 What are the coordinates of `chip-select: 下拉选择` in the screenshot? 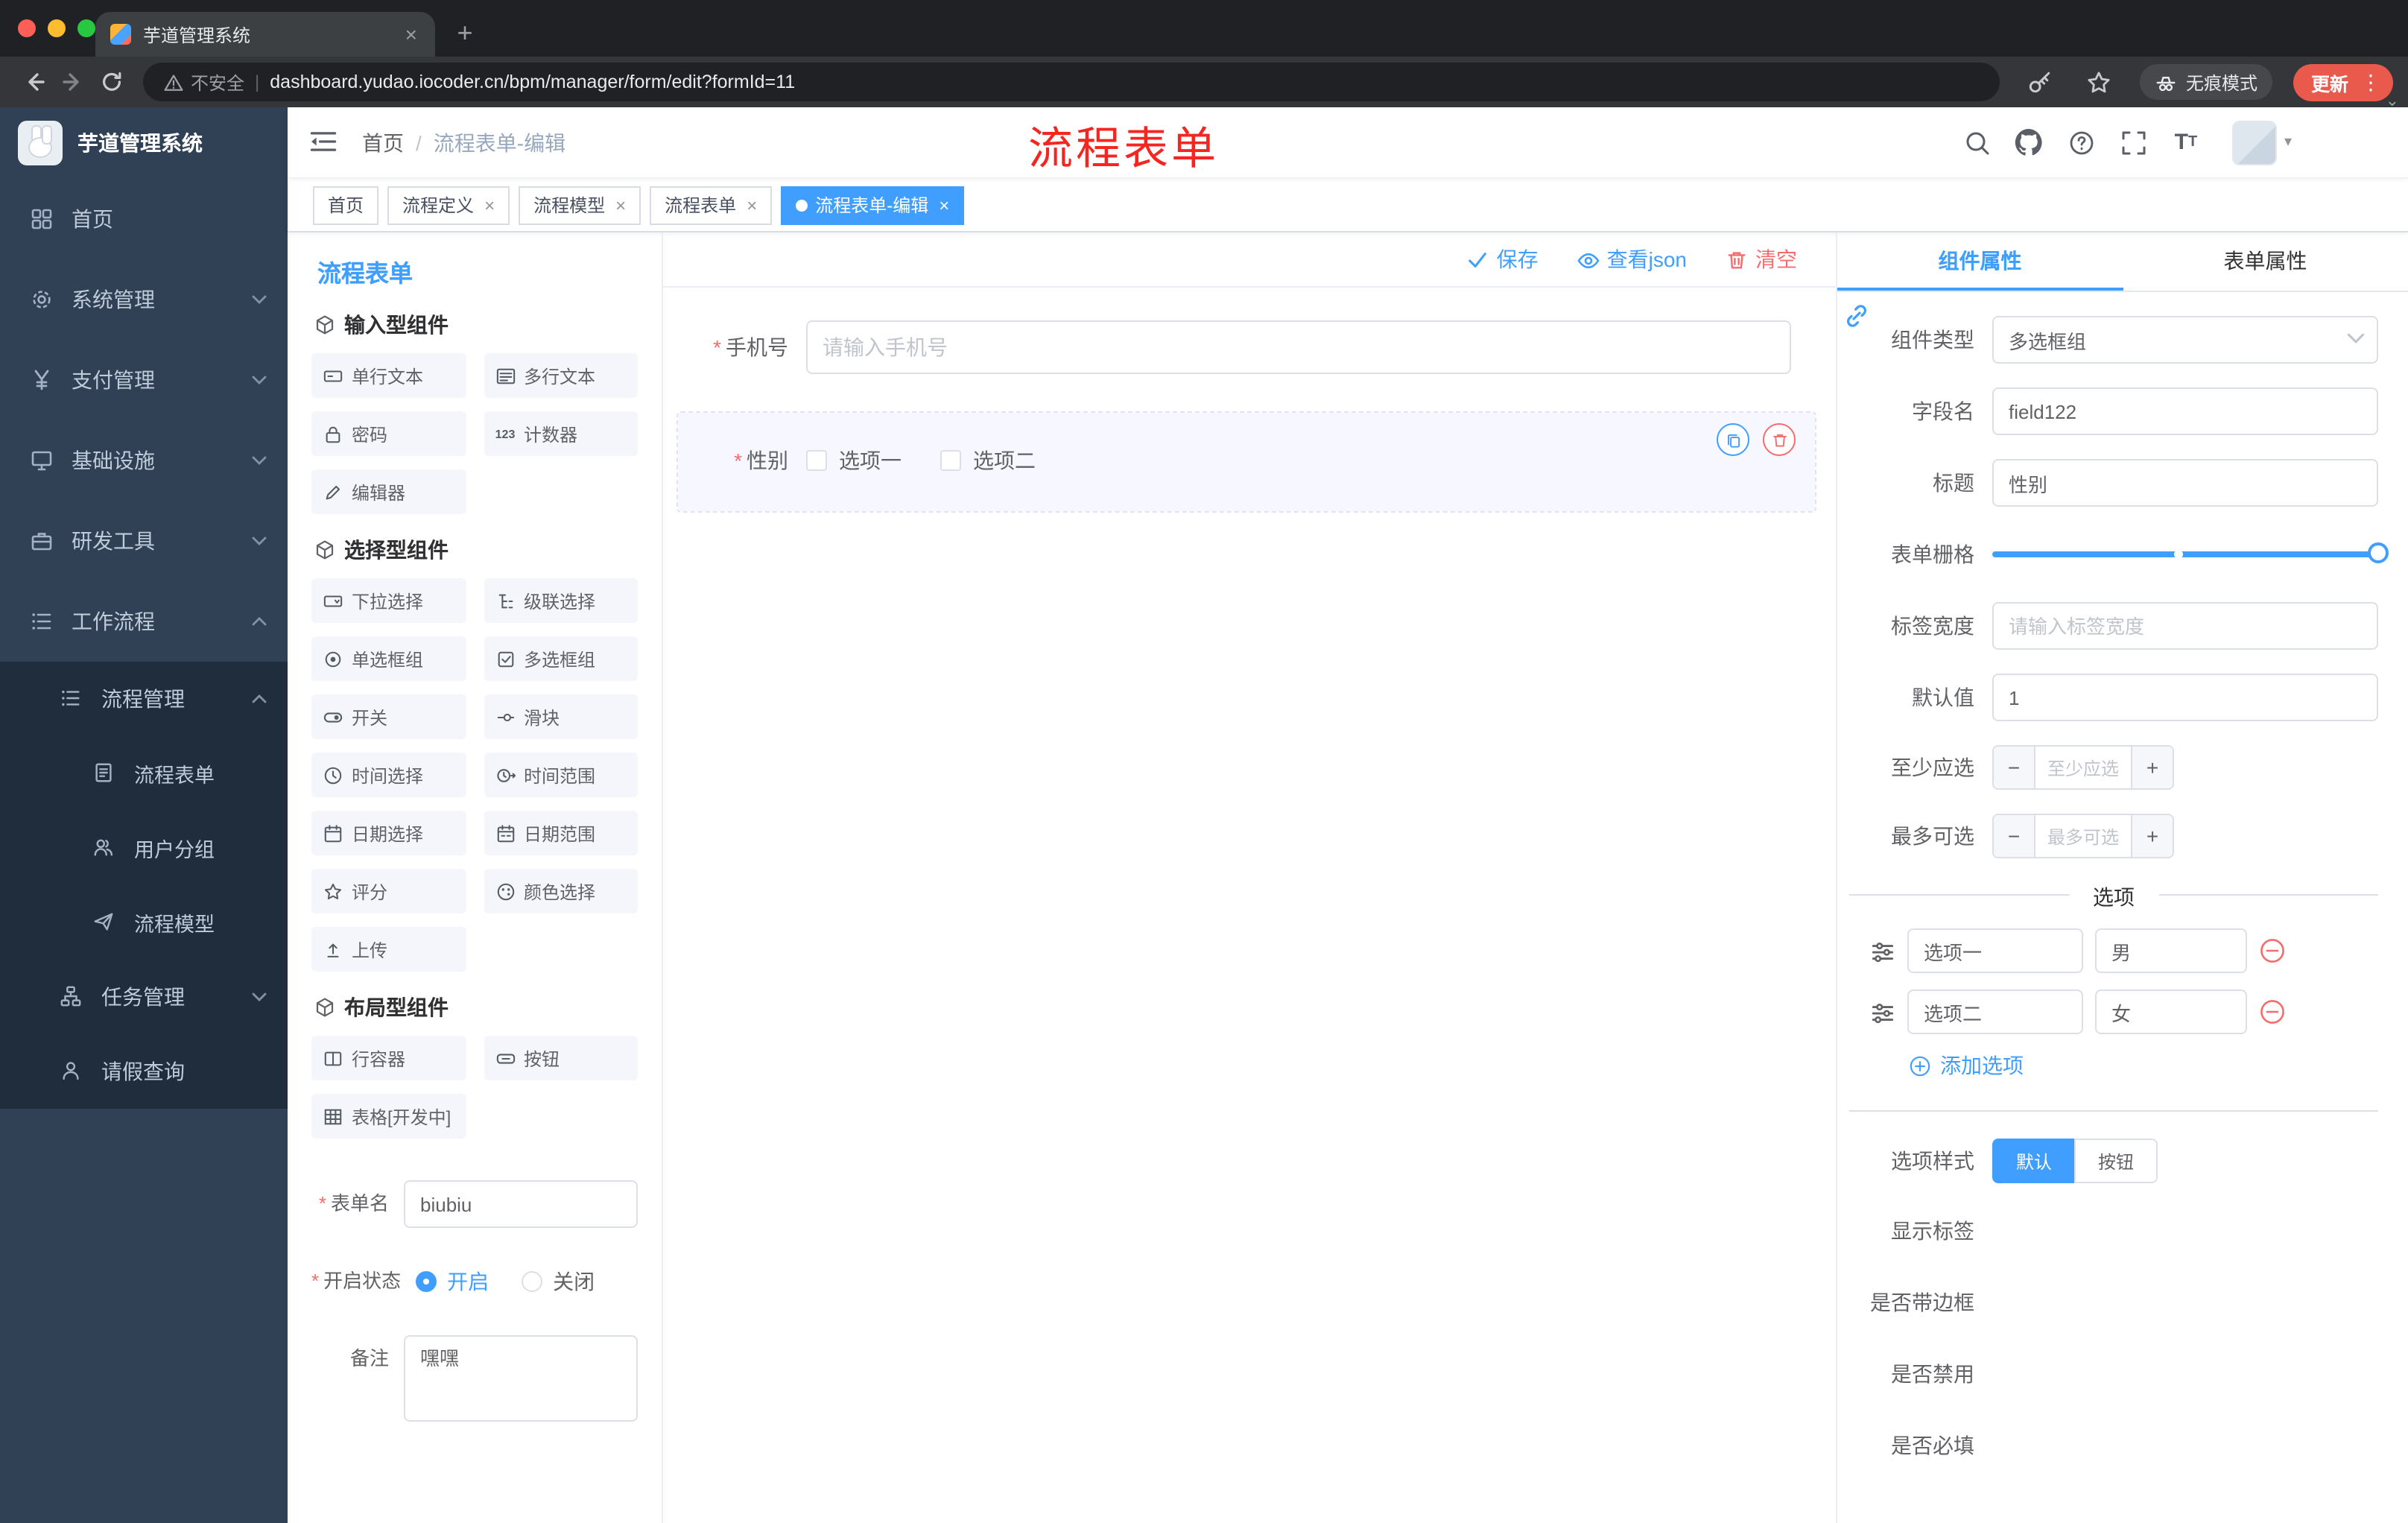 It's located at (388, 600).